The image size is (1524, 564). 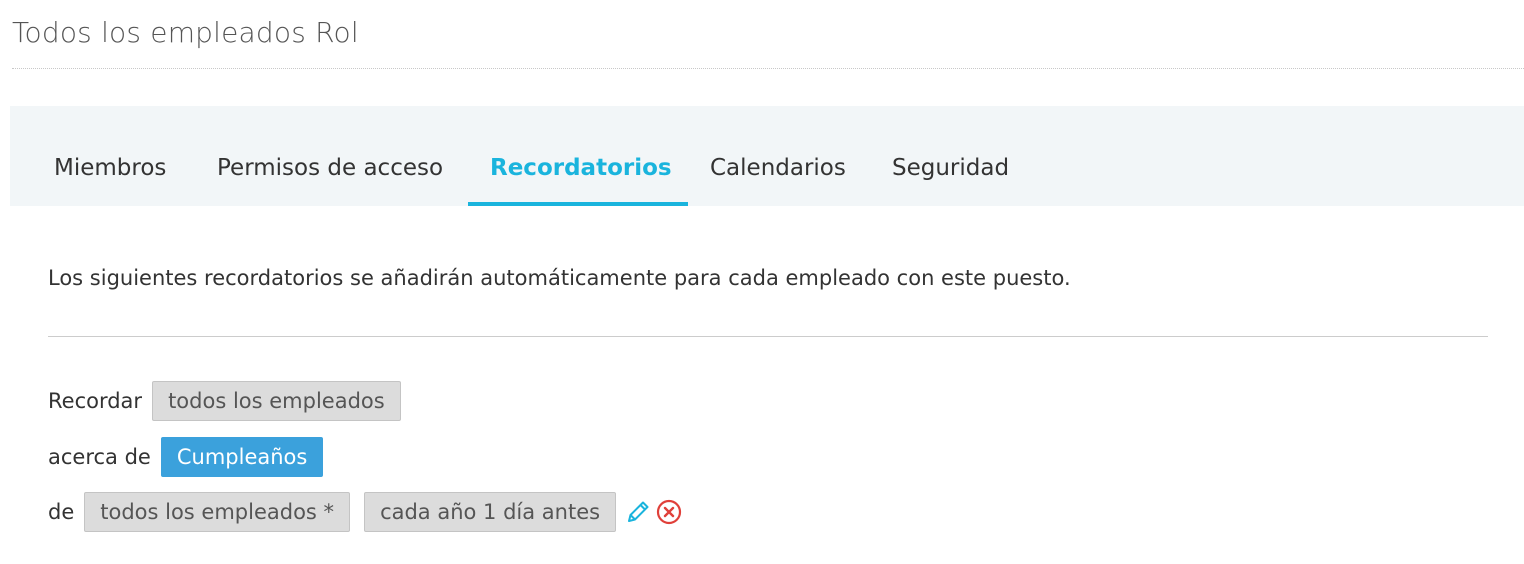 I want to click on tab-label: Miembros, so click(x=110, y=168).